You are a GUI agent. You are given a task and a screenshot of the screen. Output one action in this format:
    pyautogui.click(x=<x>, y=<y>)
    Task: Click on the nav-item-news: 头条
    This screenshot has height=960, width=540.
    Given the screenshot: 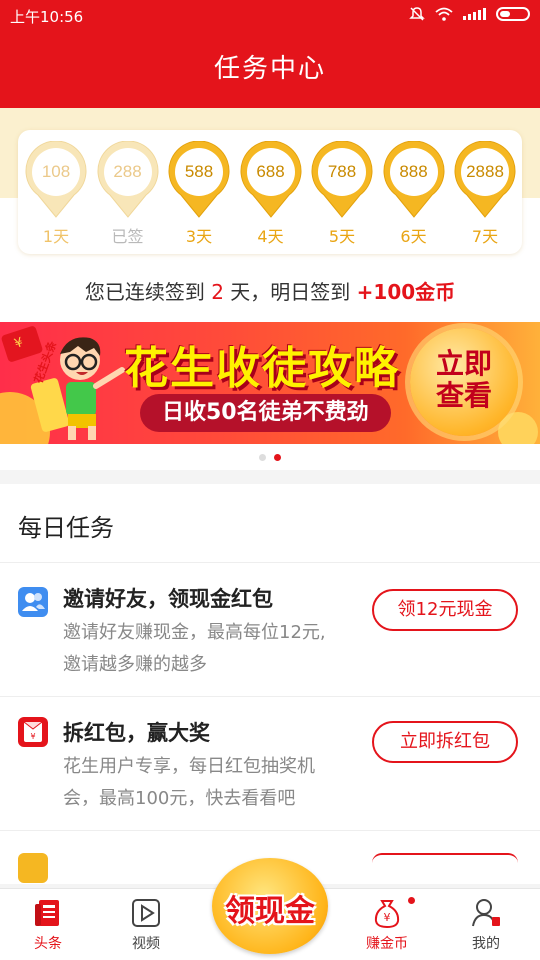 What is the action you would take?
    pyautogui.click(x=48, y=924)
    